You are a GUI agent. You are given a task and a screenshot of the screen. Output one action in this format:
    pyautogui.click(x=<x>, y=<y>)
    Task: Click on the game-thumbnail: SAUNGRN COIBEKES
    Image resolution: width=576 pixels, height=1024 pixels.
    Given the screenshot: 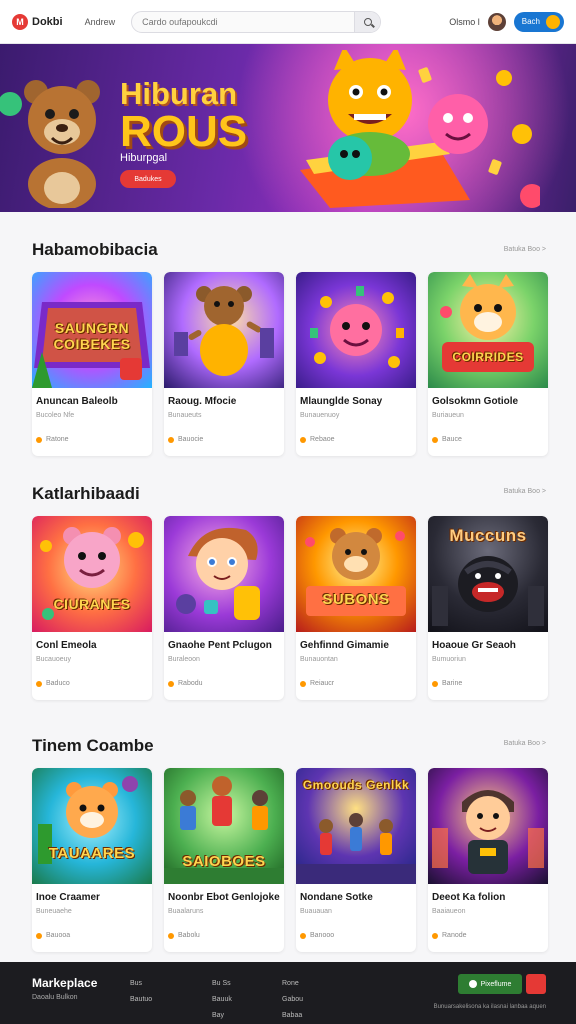 What is the action you would take?
    pyautogui.click(x=92, y=330)
    